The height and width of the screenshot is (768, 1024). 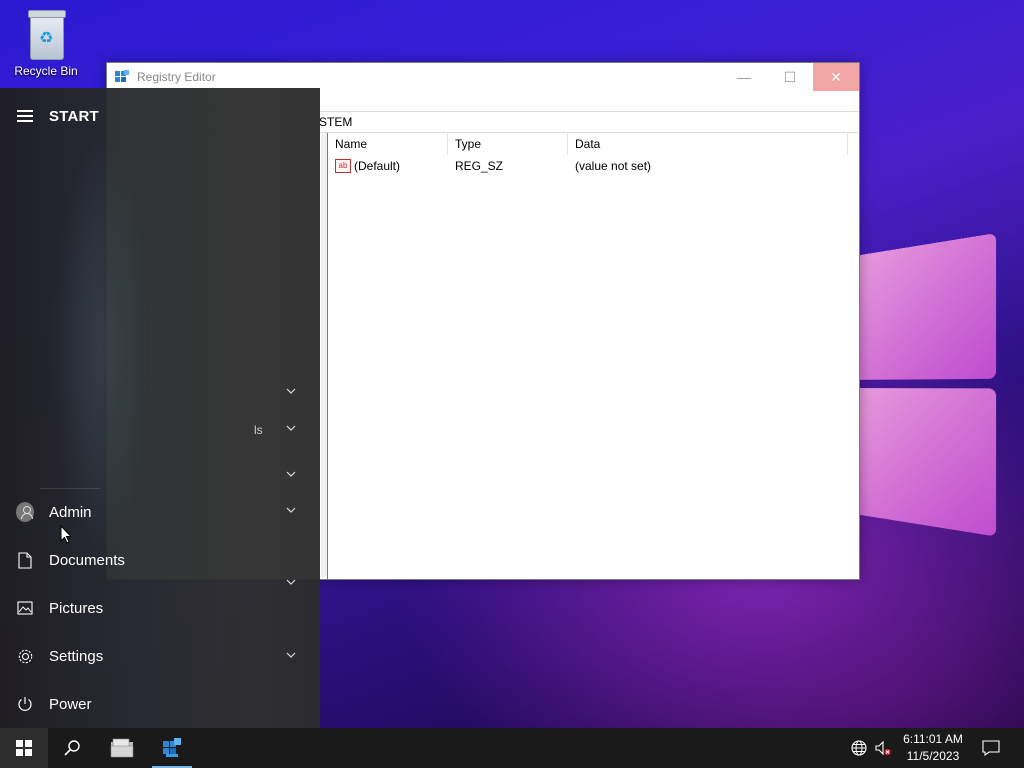 I want to click on windows-start-icon, so click(x=24, y=748).